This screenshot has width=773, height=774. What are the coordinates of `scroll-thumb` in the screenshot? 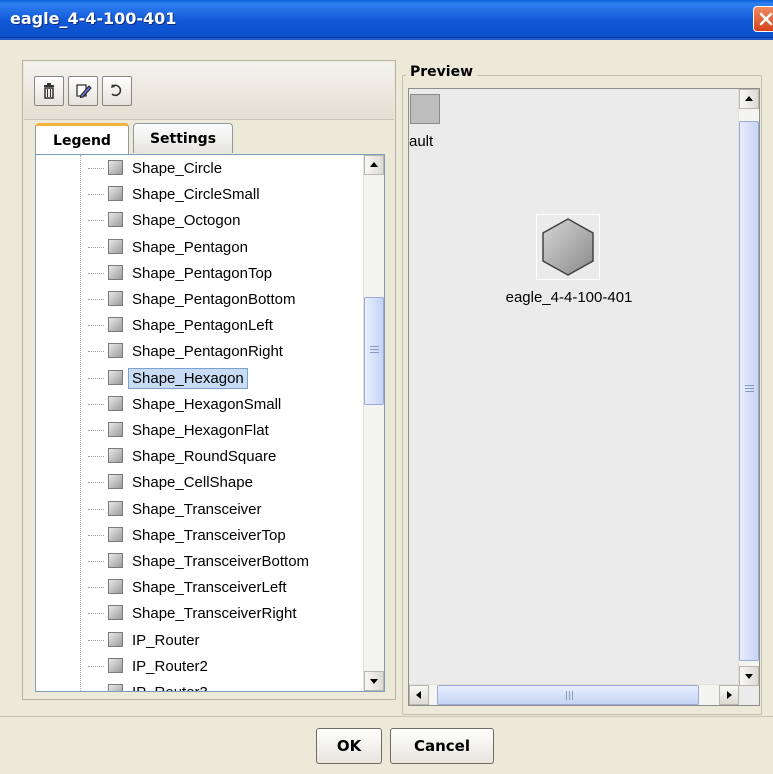 It's located at (374, 351).